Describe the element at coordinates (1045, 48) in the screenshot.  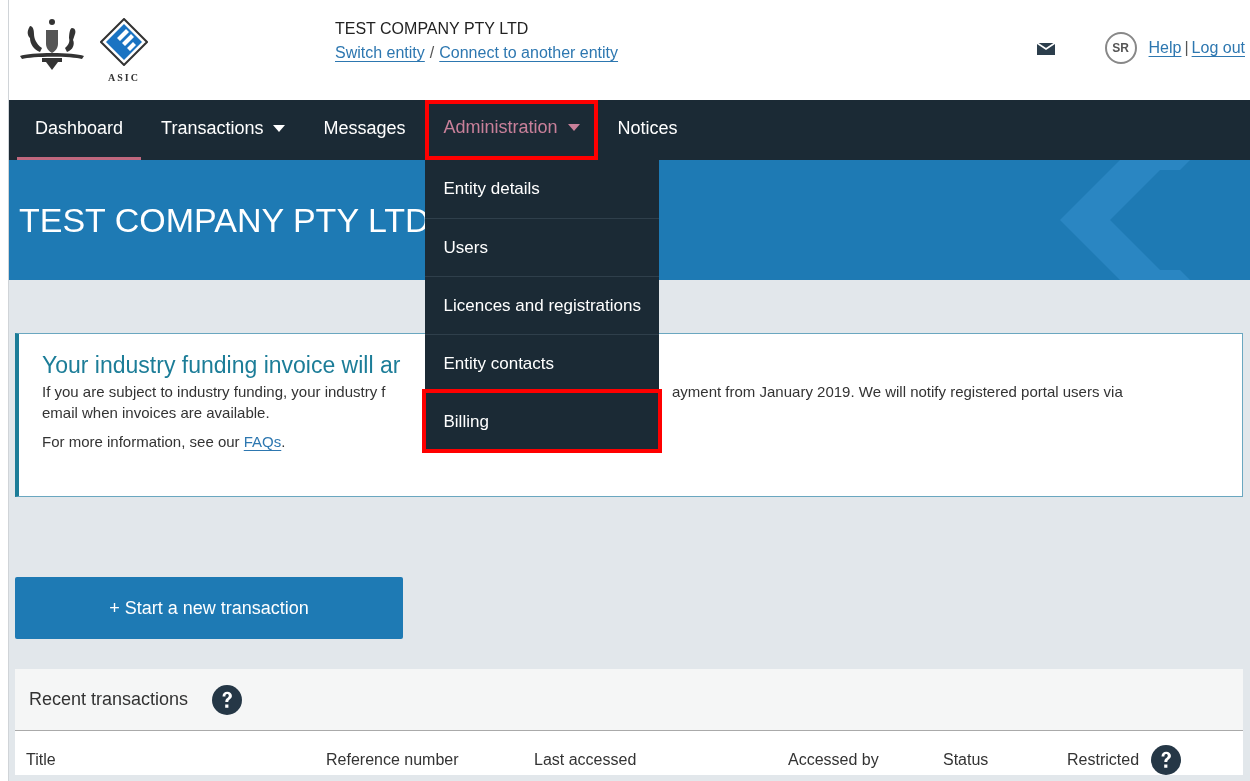
I see `mail-icon` at that location.